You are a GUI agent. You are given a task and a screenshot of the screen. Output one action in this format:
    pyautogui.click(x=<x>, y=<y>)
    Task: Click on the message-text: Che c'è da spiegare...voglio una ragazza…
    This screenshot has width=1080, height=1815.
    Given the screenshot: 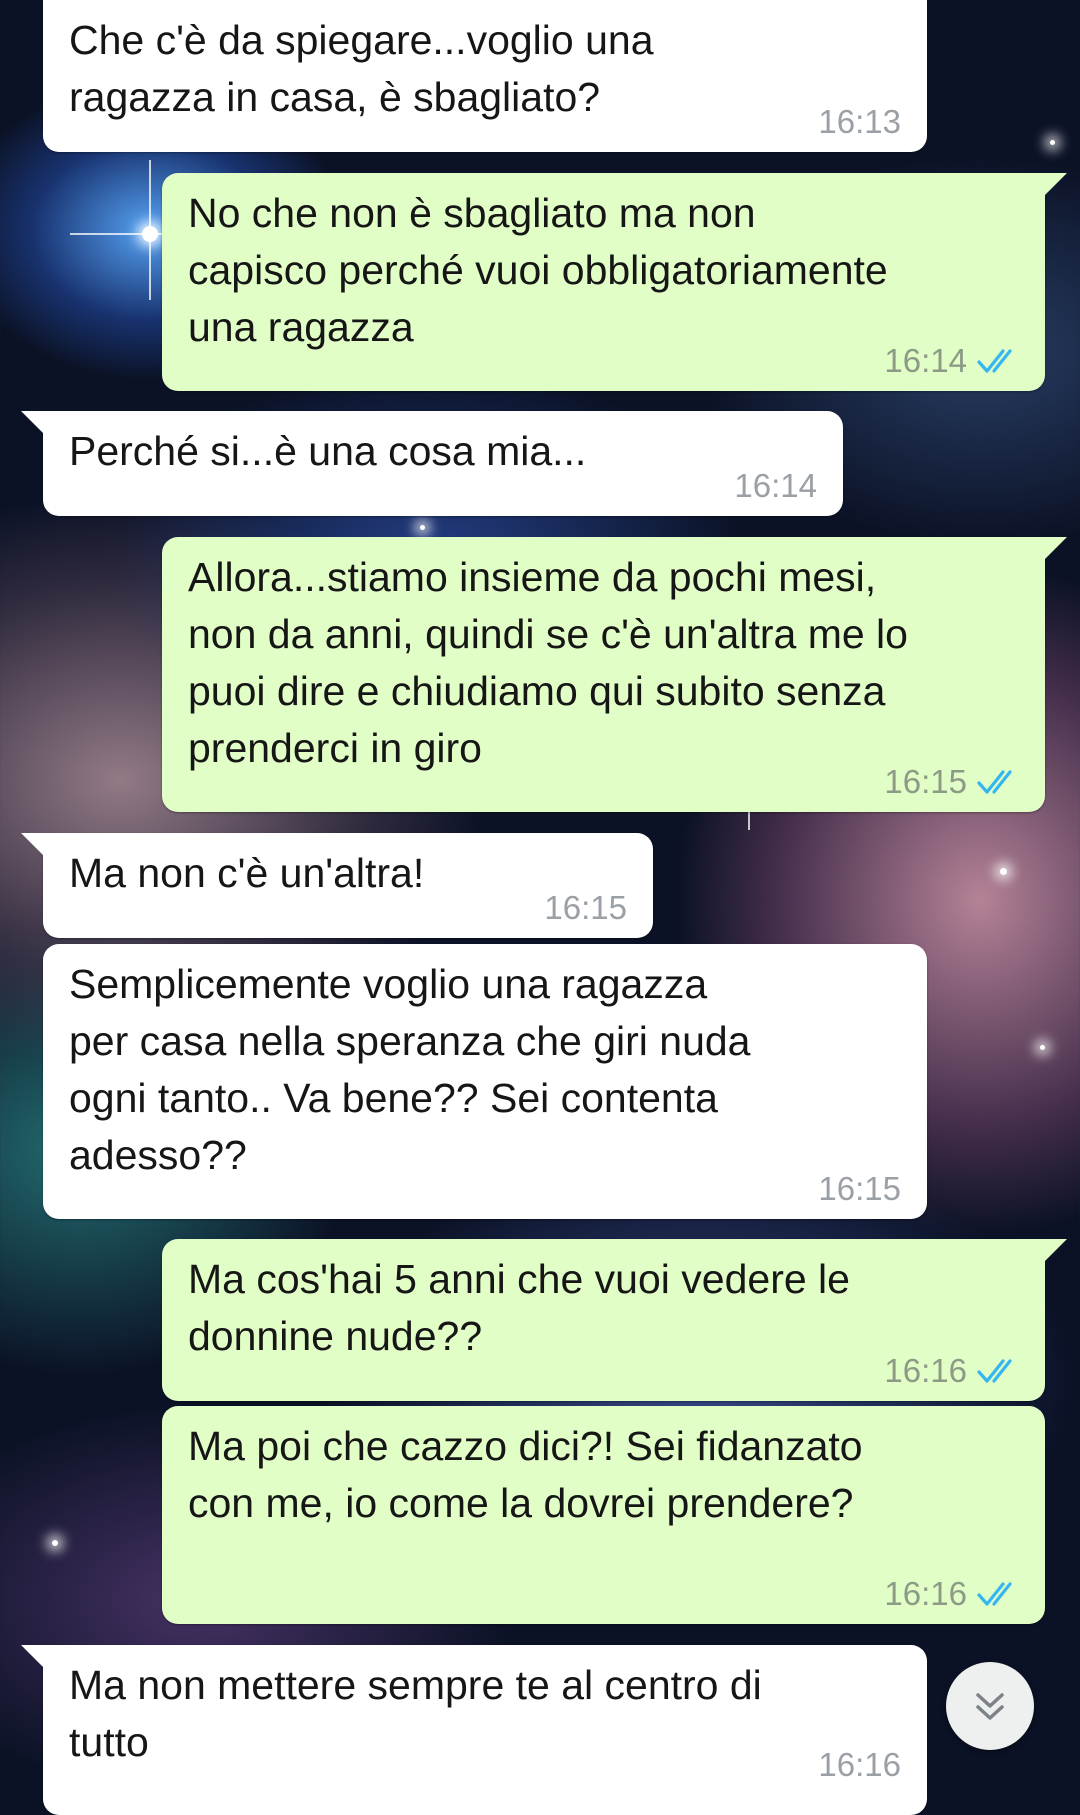 What is the action you would take?
    pyautogui.click(x=361, y=68)
    